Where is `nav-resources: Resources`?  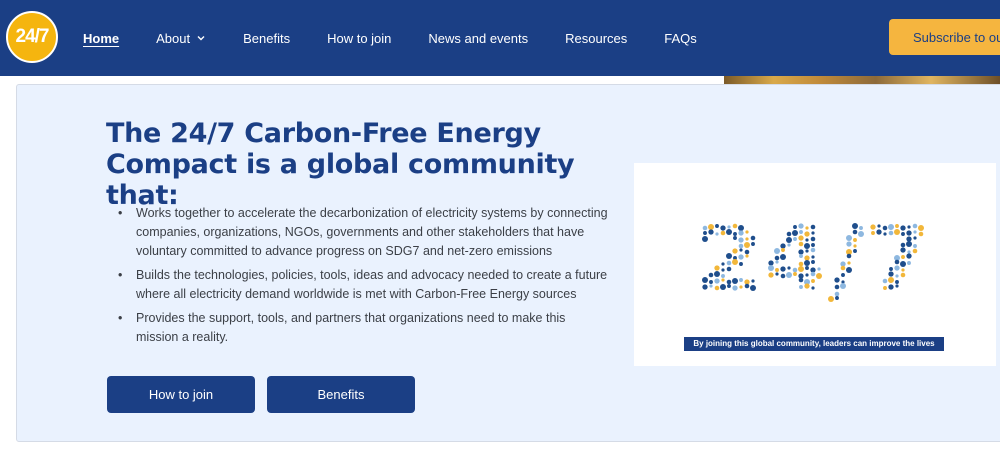 nav-resources: Resources is located at coordinates (596, 38).